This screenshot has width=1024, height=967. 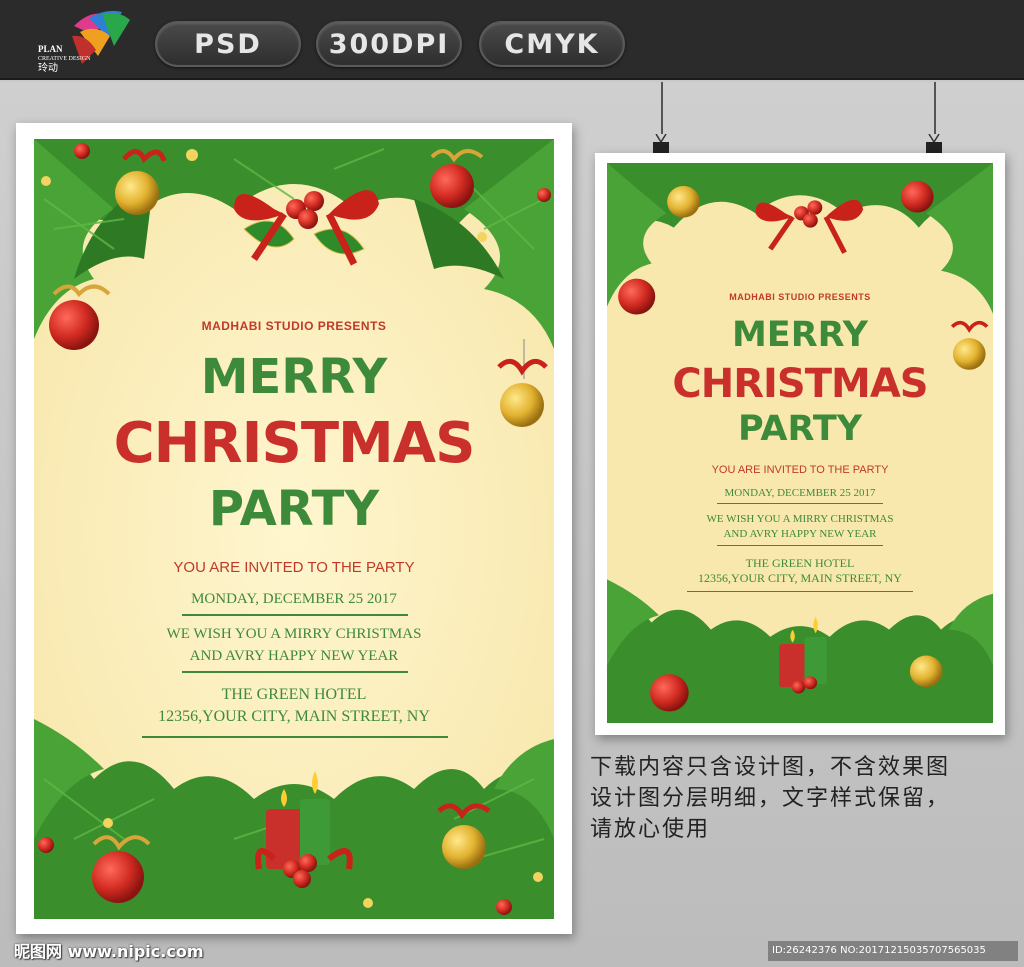 What do you see at coordinates (64, 59) in the screenshot?
I see `logo-text: PLAN CREATIVE DESIGN 玲动` at bounding box center [64, 59].